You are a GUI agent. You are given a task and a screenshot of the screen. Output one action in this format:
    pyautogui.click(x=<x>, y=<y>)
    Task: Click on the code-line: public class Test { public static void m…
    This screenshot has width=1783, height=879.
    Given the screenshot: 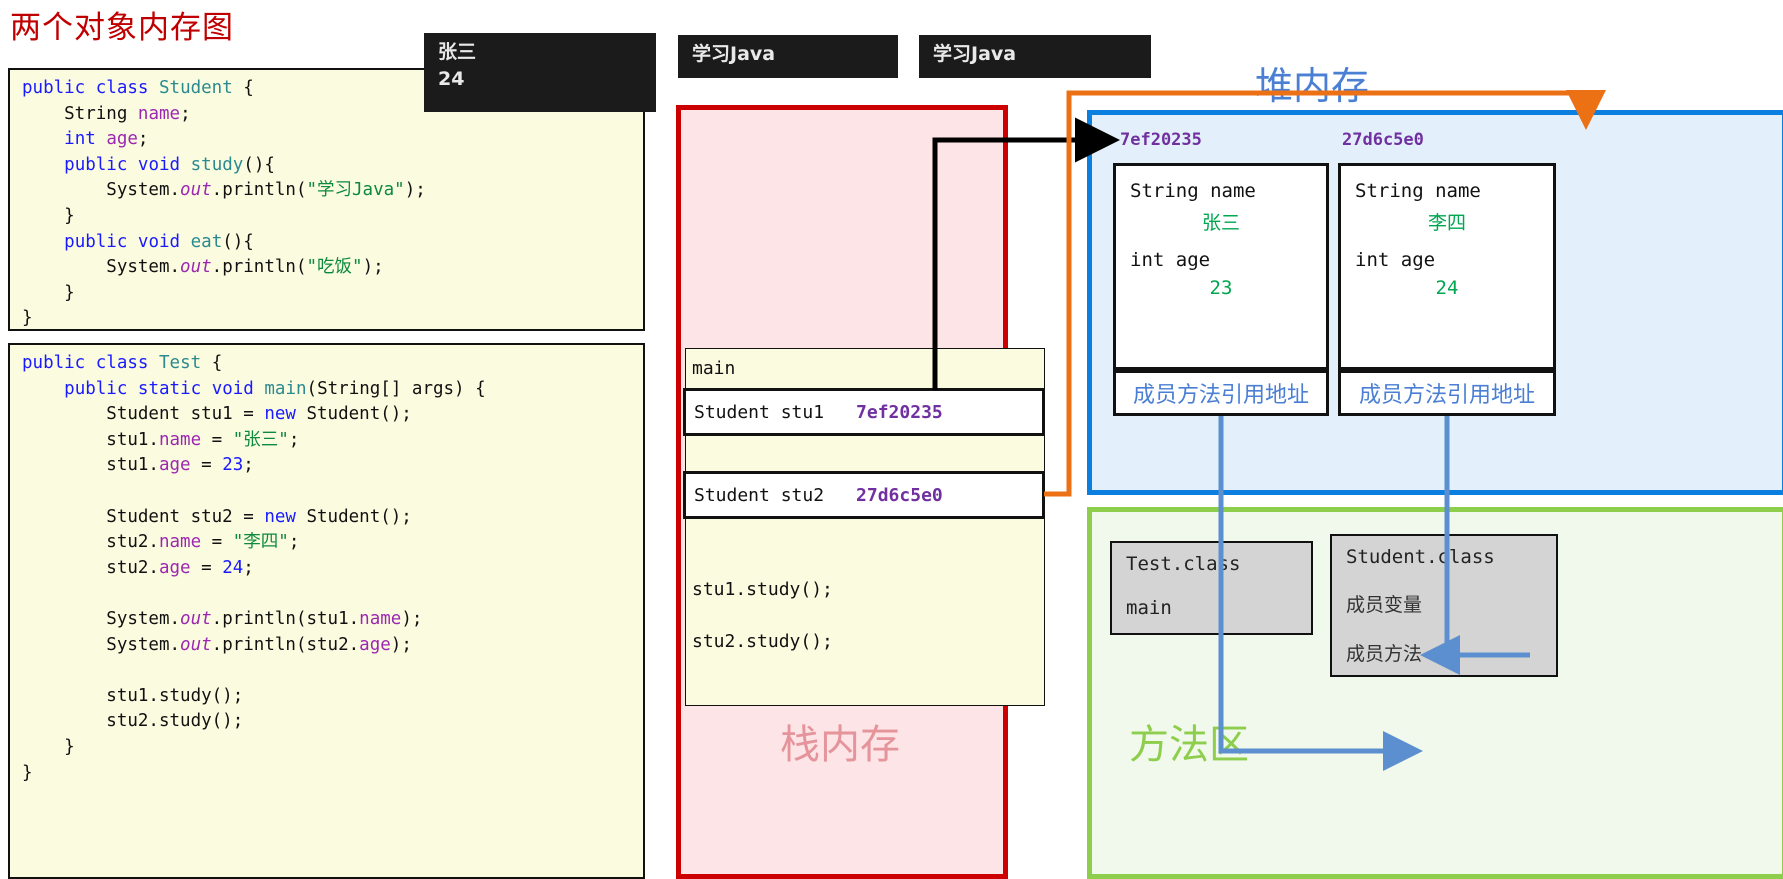 What is the action you would take?
    pyautogui.click(x=254, y=568)
    